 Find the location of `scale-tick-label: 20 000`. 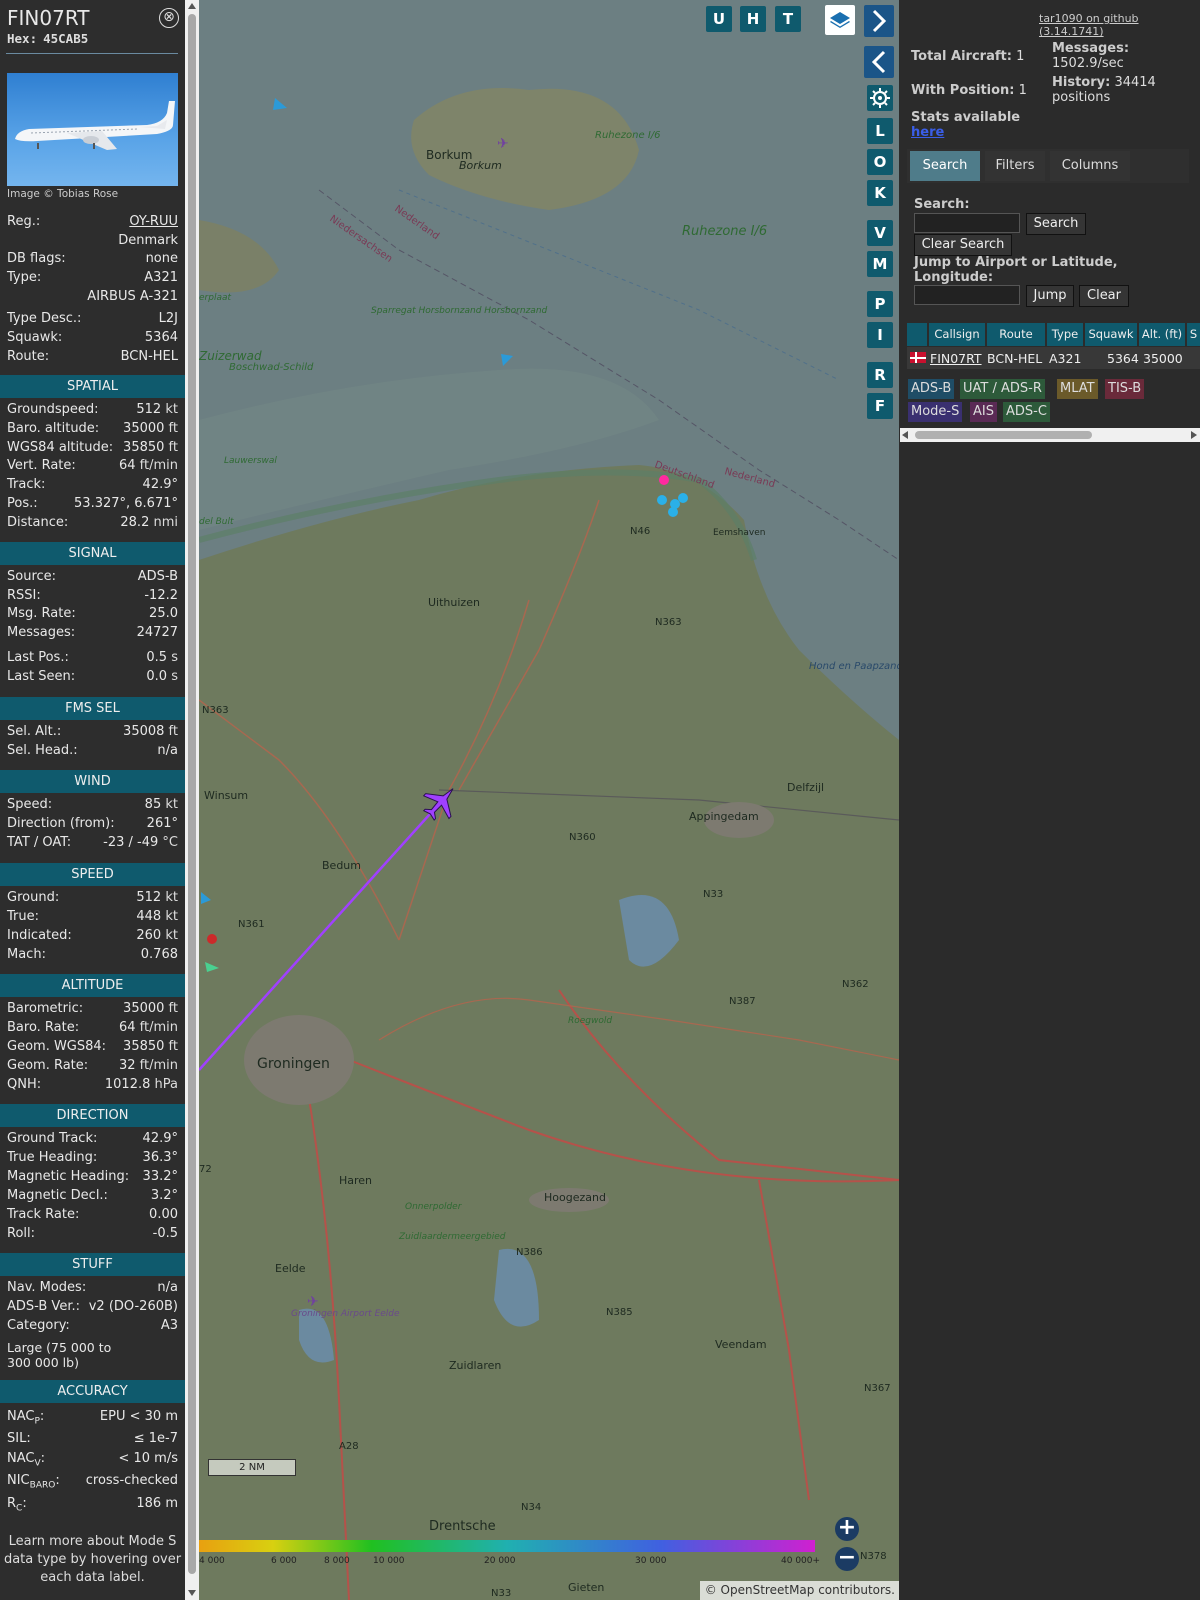

scale-tick-label: 20 000 is located at coordinates (500, 1561).